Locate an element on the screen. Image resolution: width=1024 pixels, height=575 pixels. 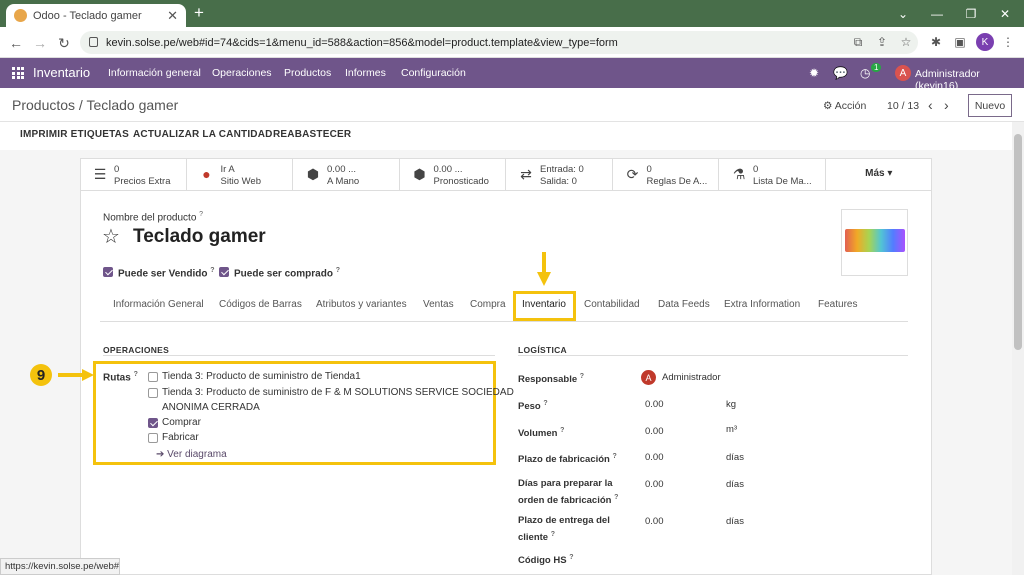
route-label-comprar: Comprar is located at coordinates (181, 422).